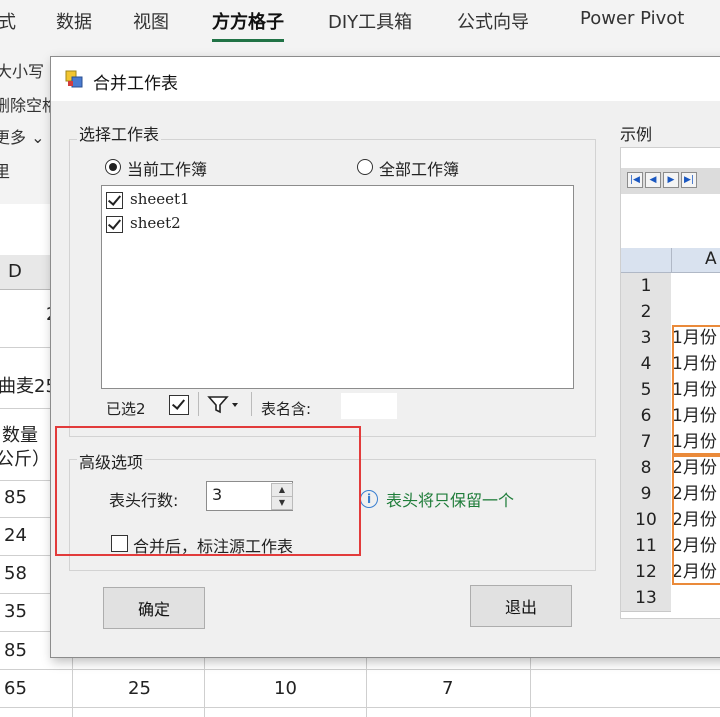 The width and height of the screenshot is (720, 717). Describe the element at coordinates (224, 404) in the screenshot. I see `filter-icon` at that location.